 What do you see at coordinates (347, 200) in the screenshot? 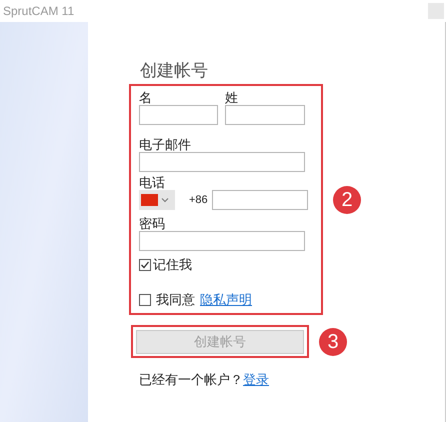
I see `annotation-marker: 2` at bounding box center [347, 200].